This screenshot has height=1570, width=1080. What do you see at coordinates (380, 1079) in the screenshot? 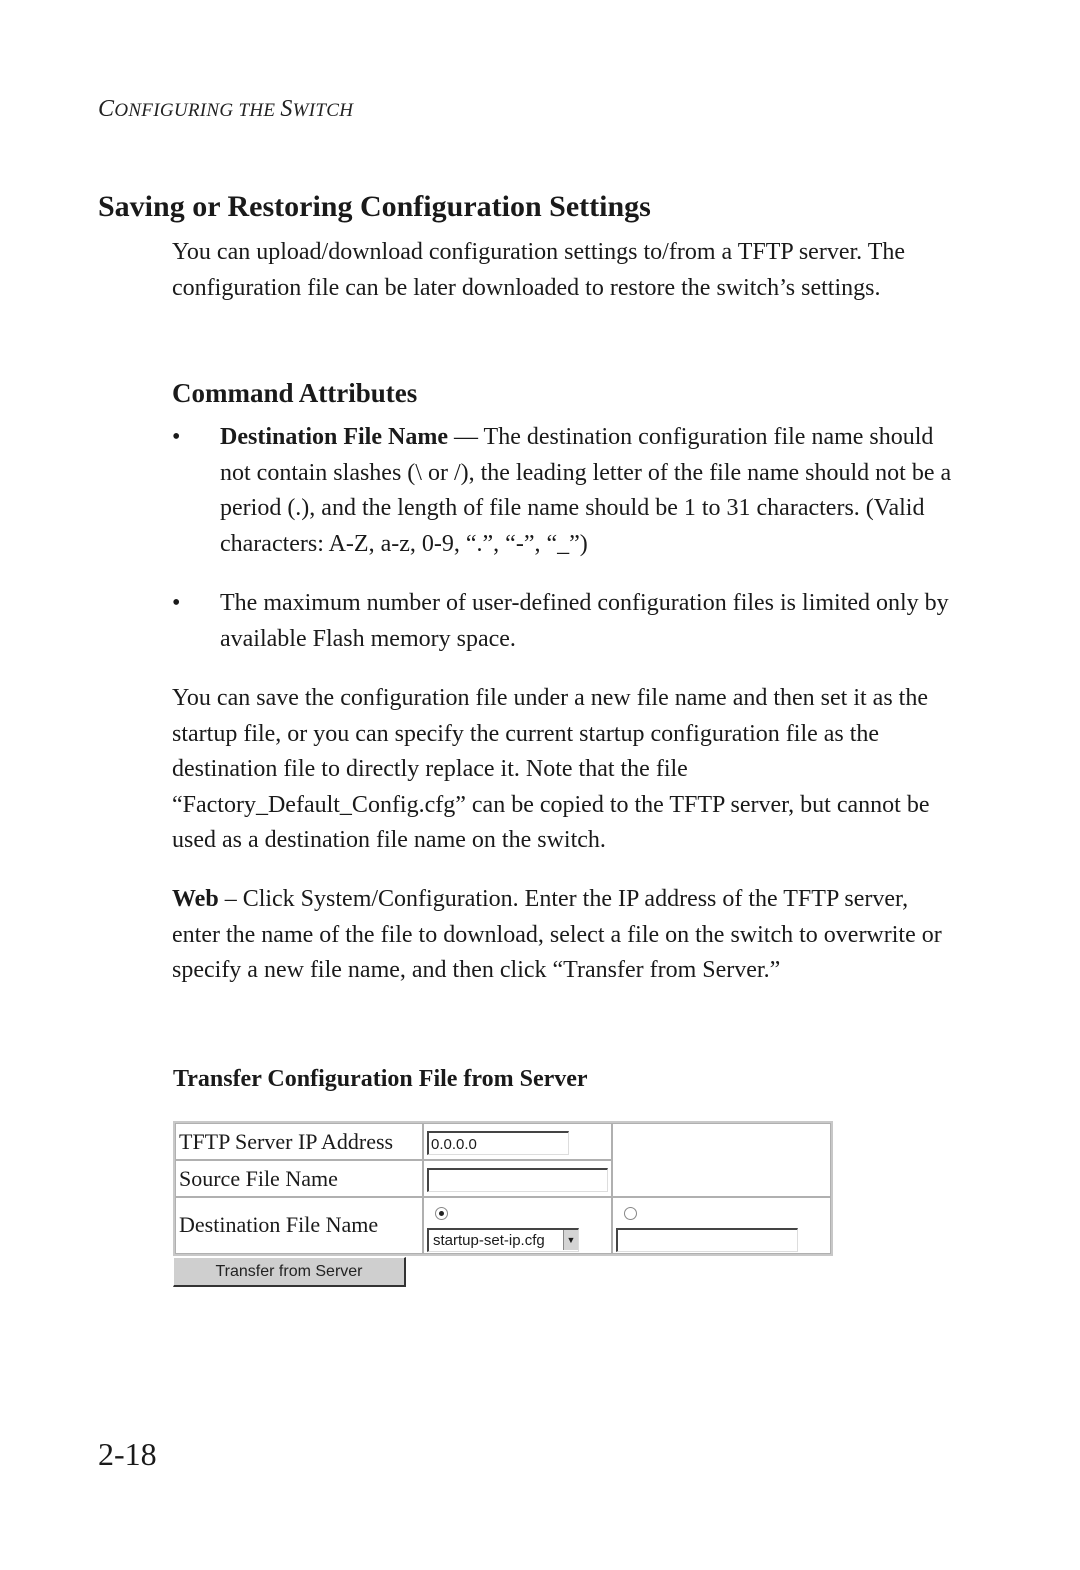
I see `form-title: Transfer Configuration File from Server` at bounding box center [380, 1079].